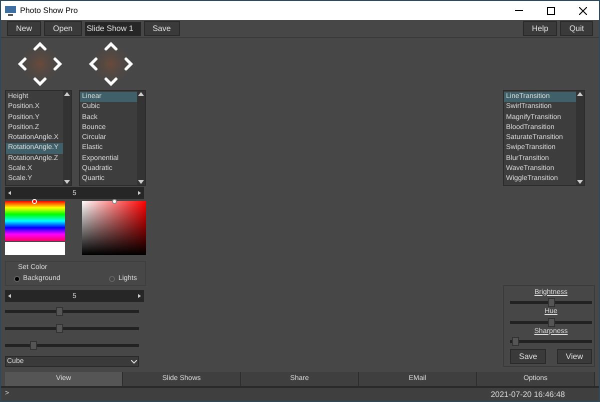  I want to click on color-preview, so click(35, 248).